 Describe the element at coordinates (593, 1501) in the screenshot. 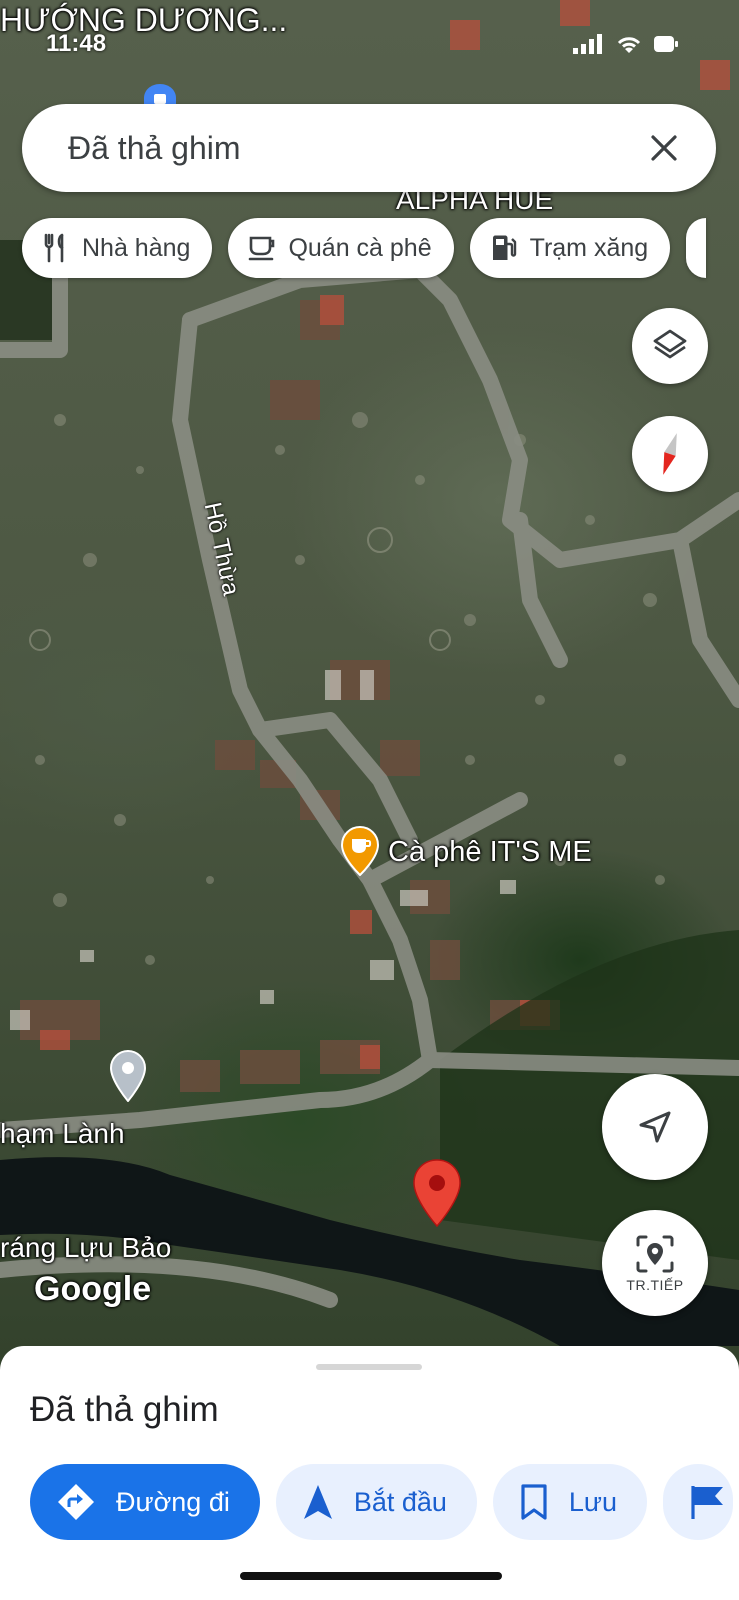

I see `save-label: Lưu` at that location.